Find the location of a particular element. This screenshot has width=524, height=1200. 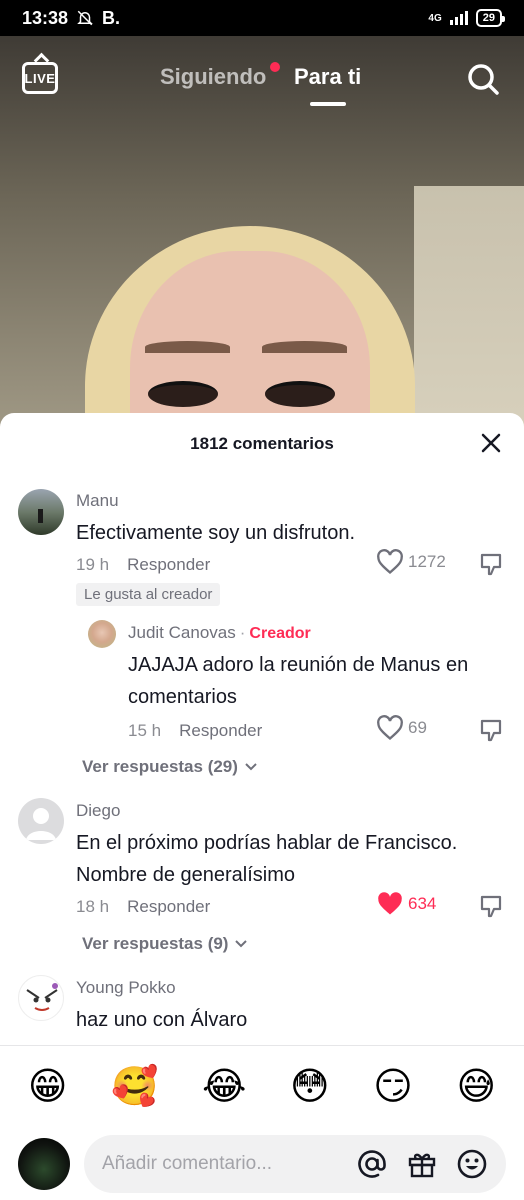

tab-for-you: Para ti is located at coordinates (327, 77).